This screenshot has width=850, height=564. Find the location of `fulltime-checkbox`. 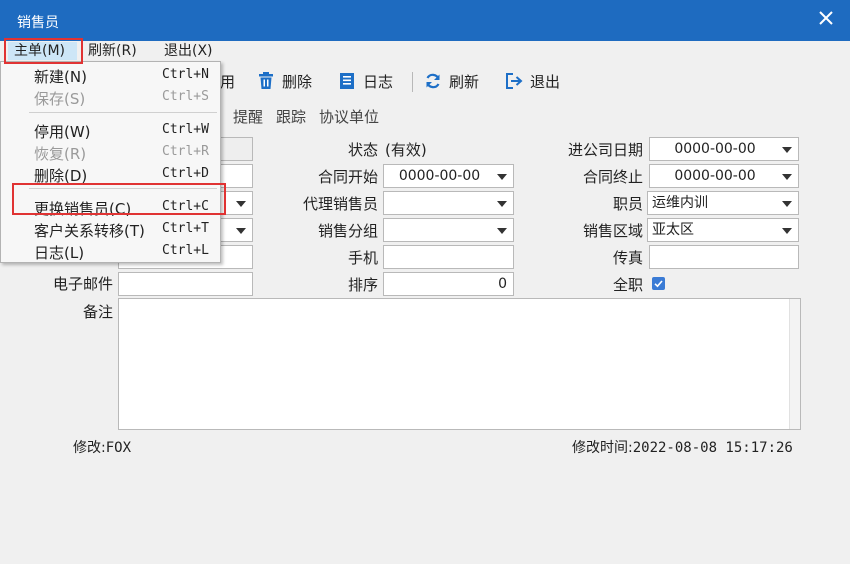

fulltime-checkbox is located at coordinates (658, 283).